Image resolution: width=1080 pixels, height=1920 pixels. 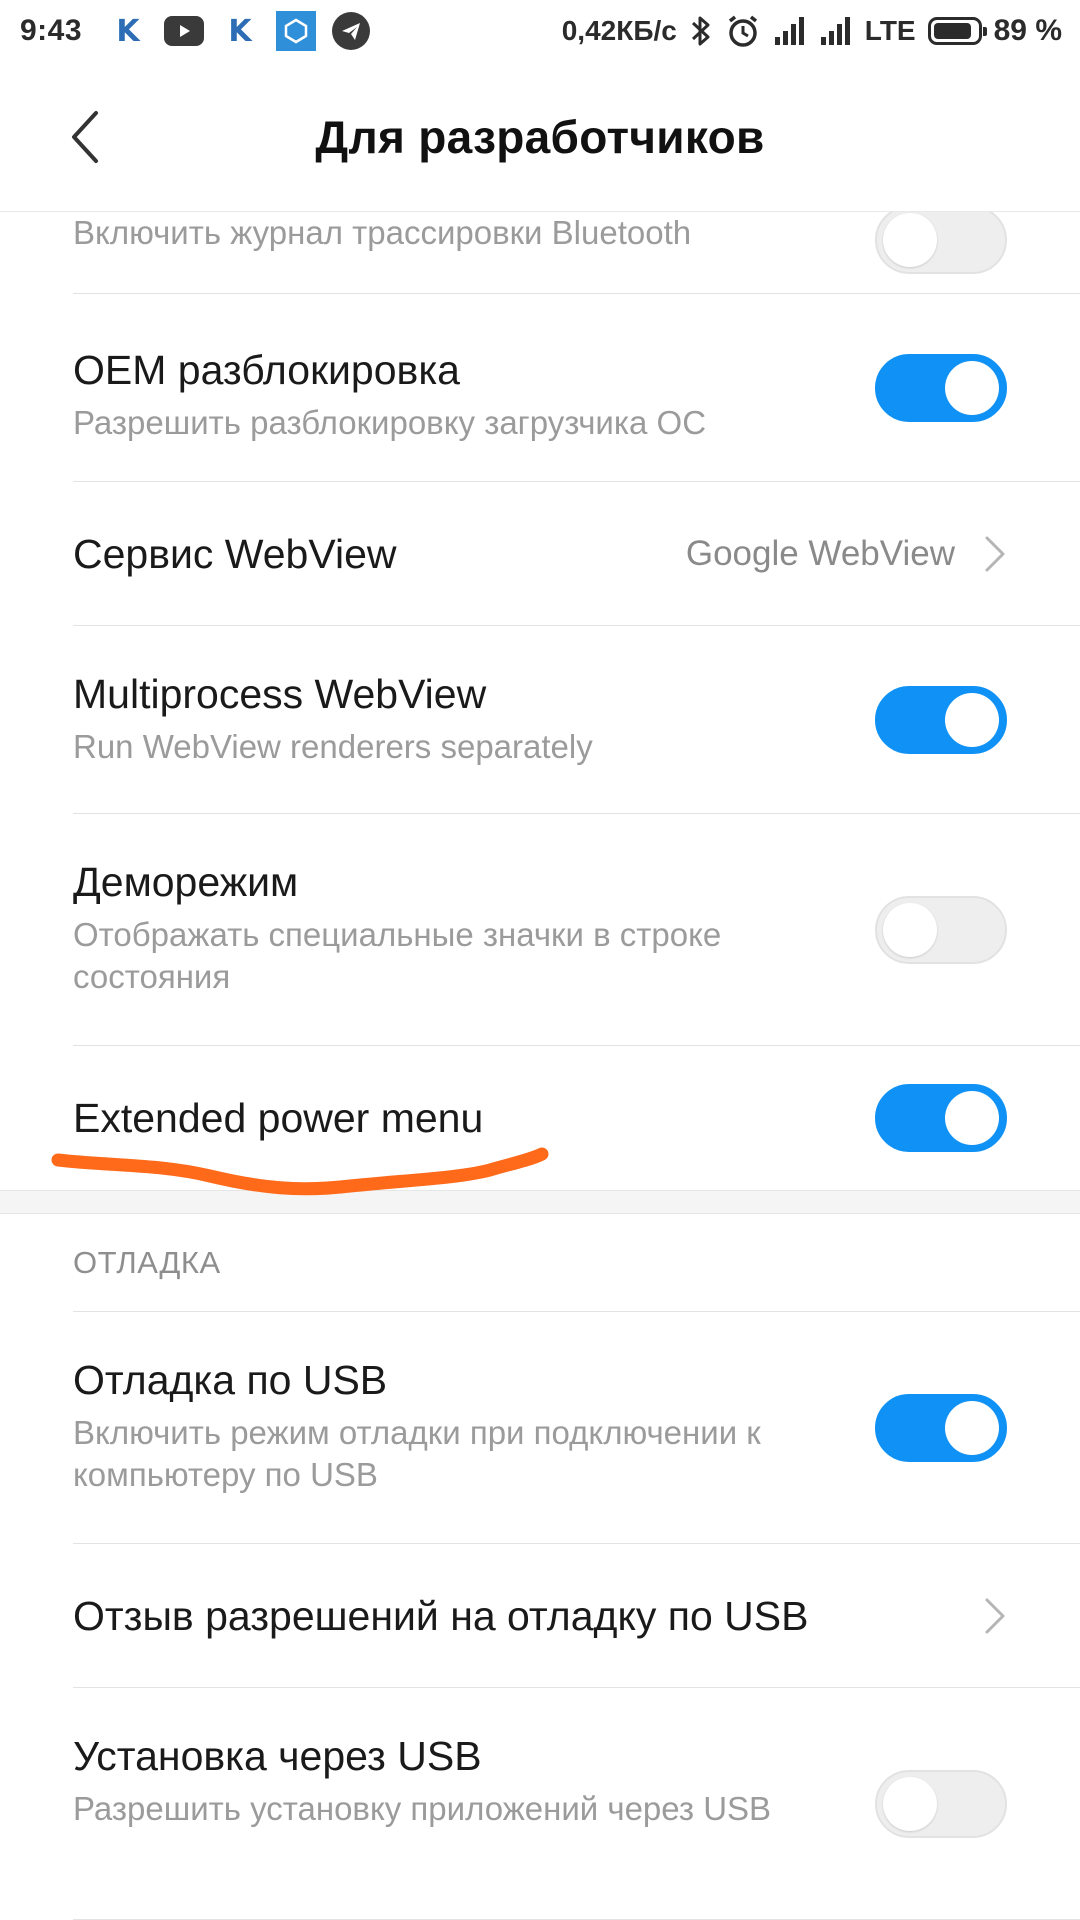 What do you see at coordinates (300, 1171) in the screenshot?
I see `annotation-underline` at bounding box center [300, 1171].